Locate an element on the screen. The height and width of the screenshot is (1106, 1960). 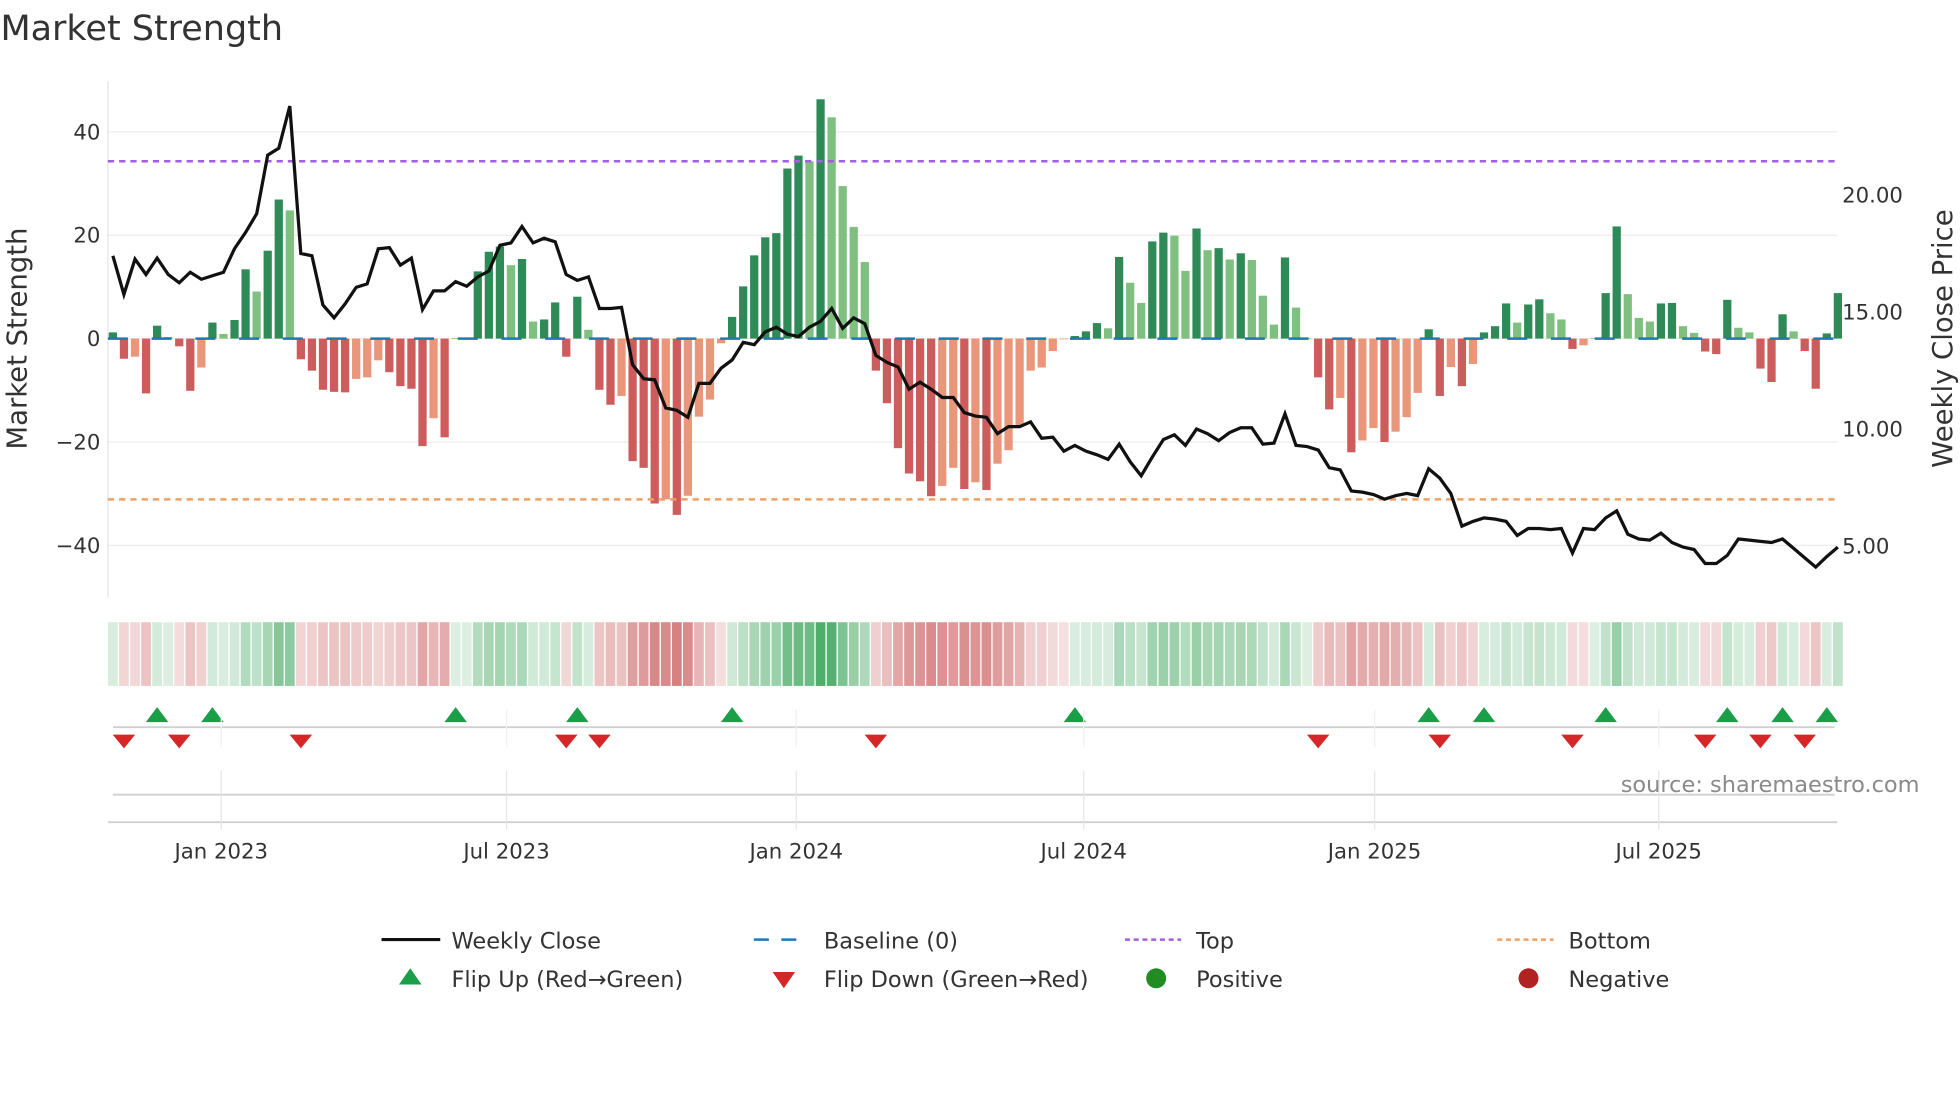
y-axis-label: Market Strength is located at coordinates (18, 339).